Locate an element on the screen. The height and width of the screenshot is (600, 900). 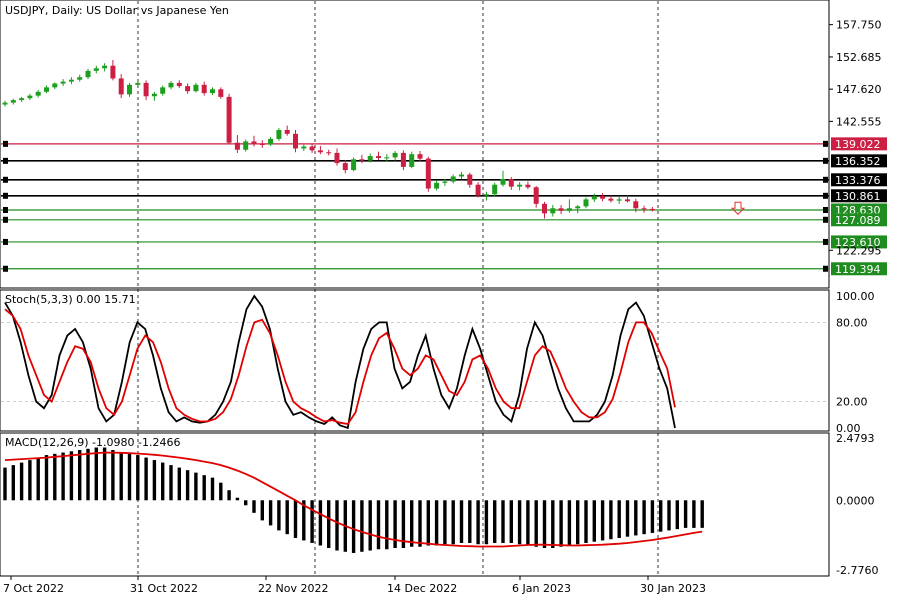
price-tick-label: 147.620 is located at coordinates (859, 89).